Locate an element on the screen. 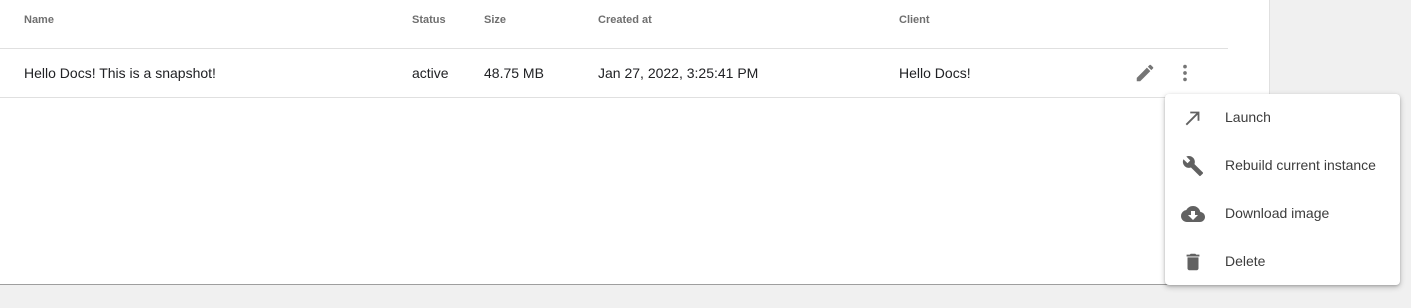 The width and height of the screenshot is (1411, 308). column-header-name: Name is located at coordinates (39, 20).